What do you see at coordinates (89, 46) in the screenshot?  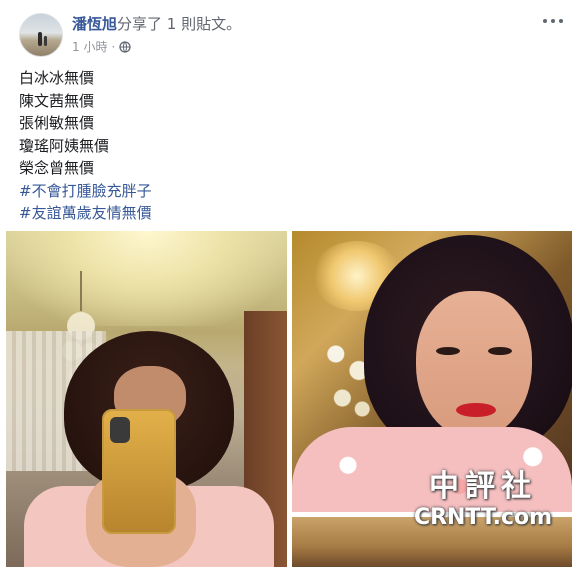 I see `post-timestamp: 1 小時` at bounding box center [89, 46].